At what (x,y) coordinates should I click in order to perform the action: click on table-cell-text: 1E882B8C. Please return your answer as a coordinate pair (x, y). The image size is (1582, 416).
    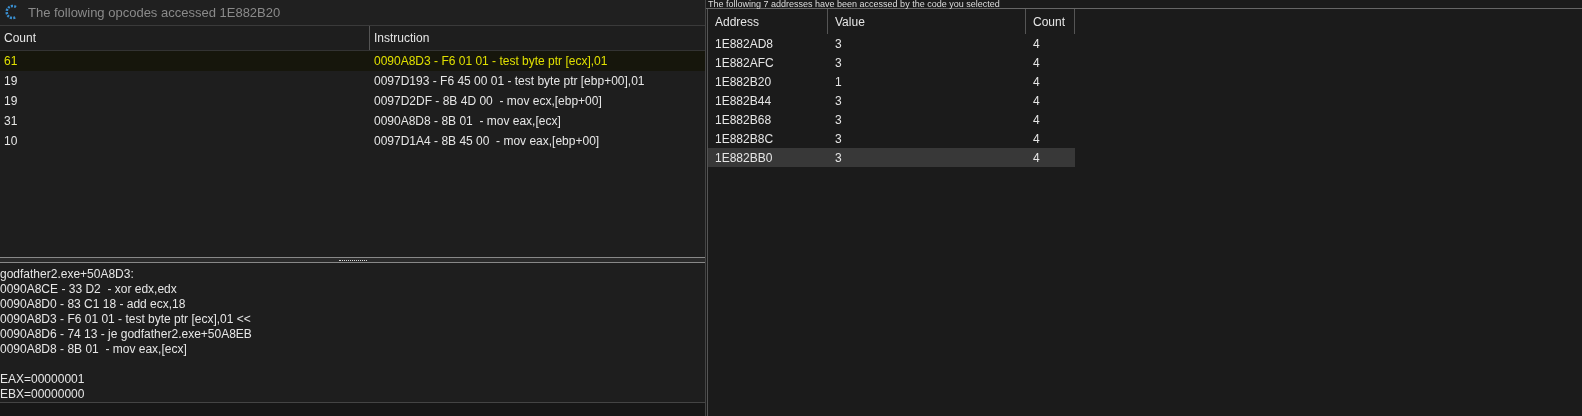
    Looking at the image, I should click on (744, 139).